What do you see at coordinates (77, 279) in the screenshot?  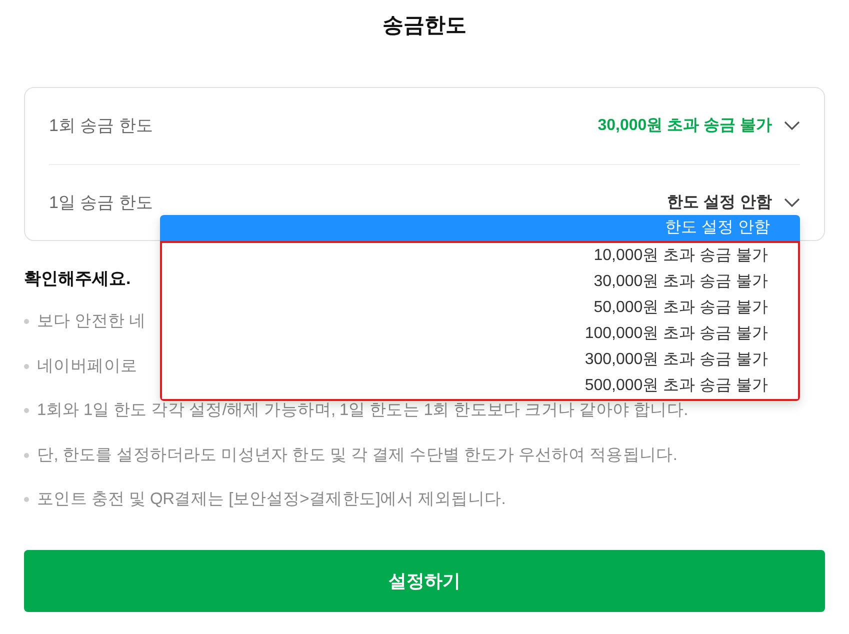 I see `notice-heading: 확인해주세요.` at bounding box center [77, 279].